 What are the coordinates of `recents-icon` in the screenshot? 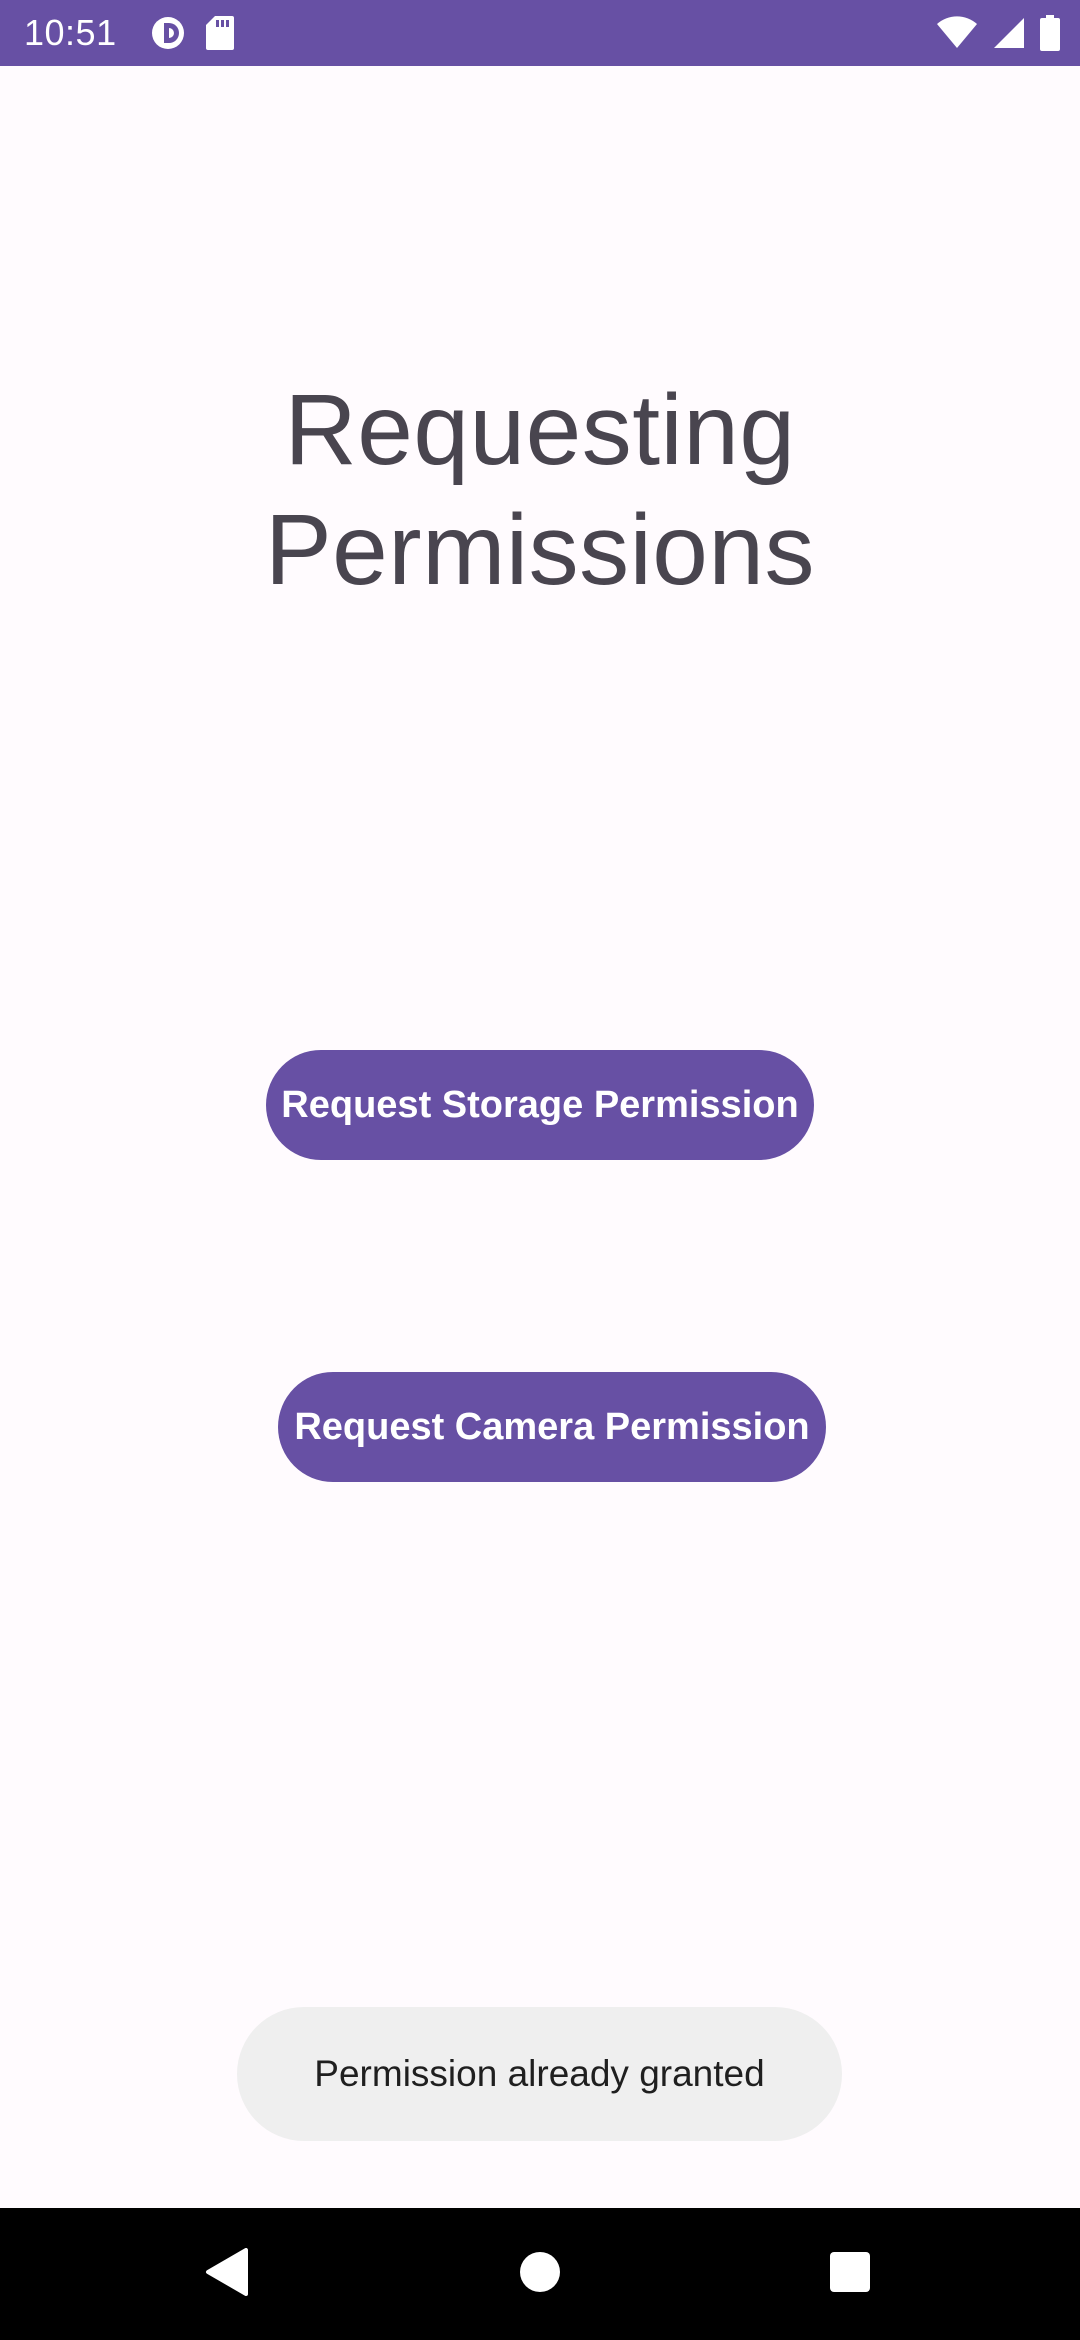 It's located at (850, 2274).